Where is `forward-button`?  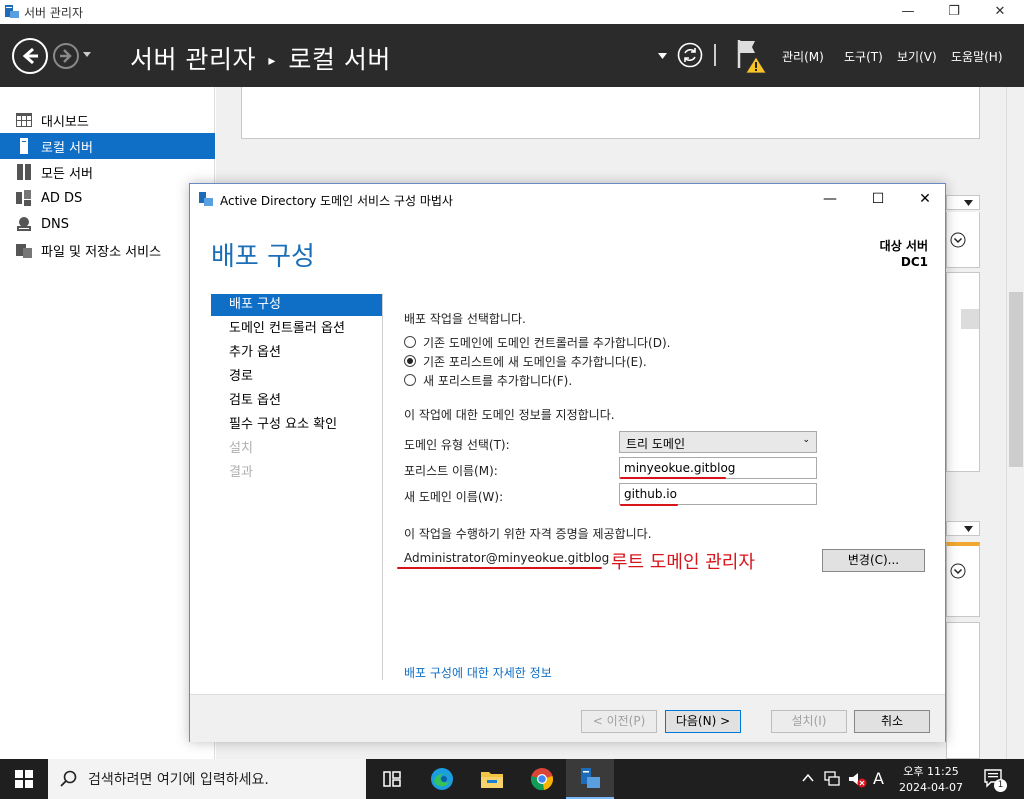 forward-button is located at coordinates (66, 56).